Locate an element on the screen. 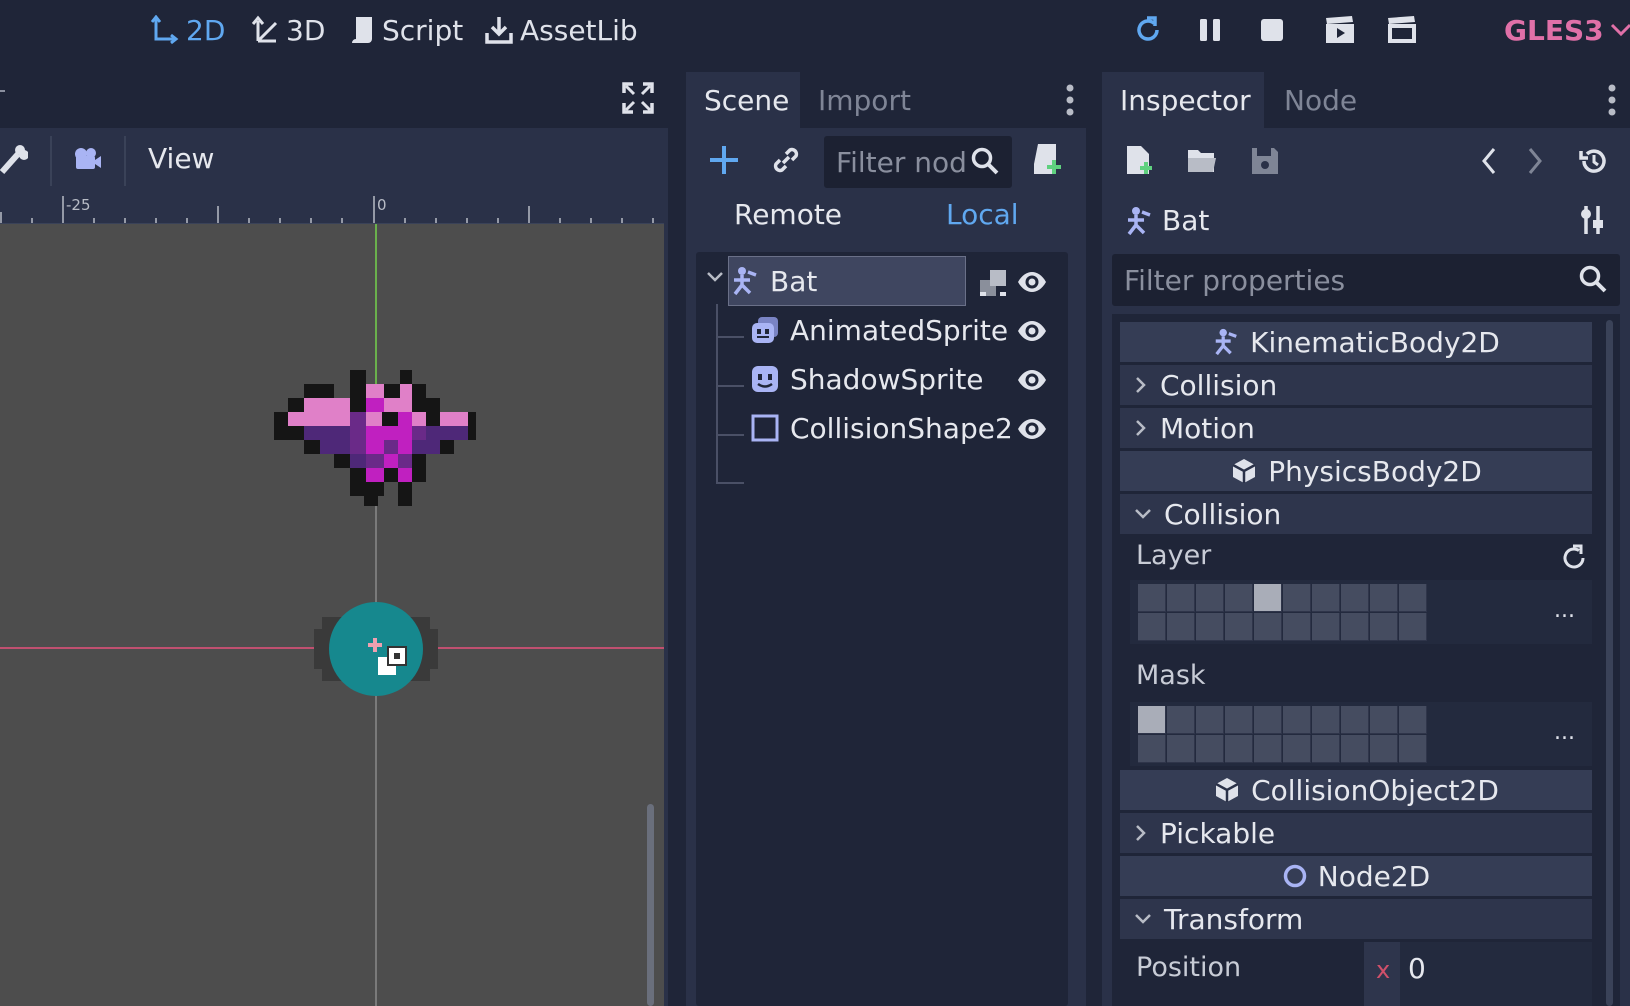 This screenshot has width=1630, height=1006. group-transform: Transform is located at coordinates (1356, 919).